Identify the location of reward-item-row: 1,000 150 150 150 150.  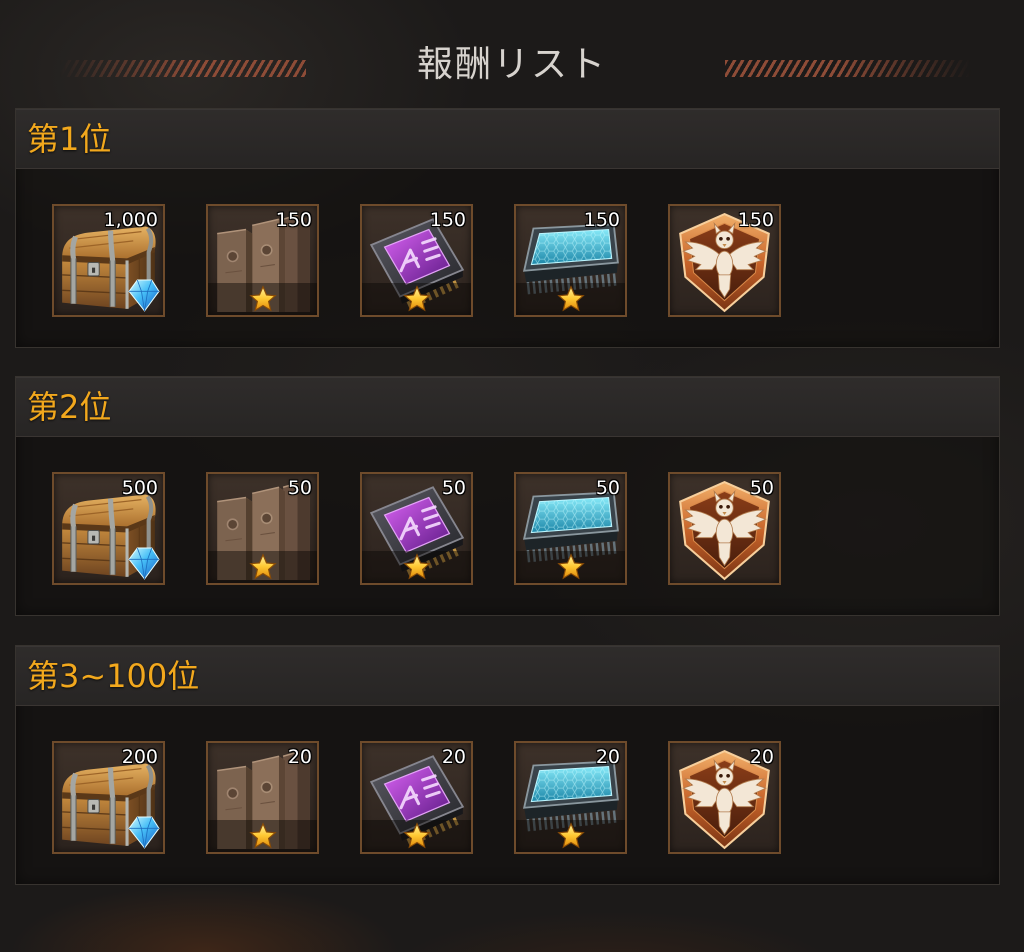
(416, 260).